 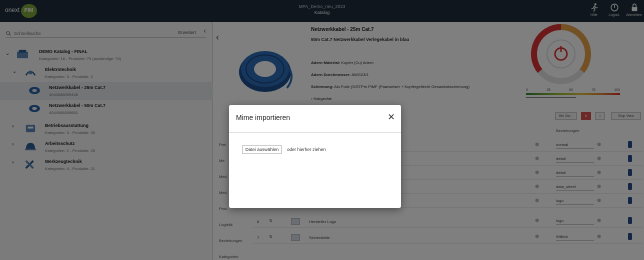 What do you see at coordinates (262, 149) in the screenshot?
I see `choose-file-button: Datei auswählen` at bounding box center [262, 149].